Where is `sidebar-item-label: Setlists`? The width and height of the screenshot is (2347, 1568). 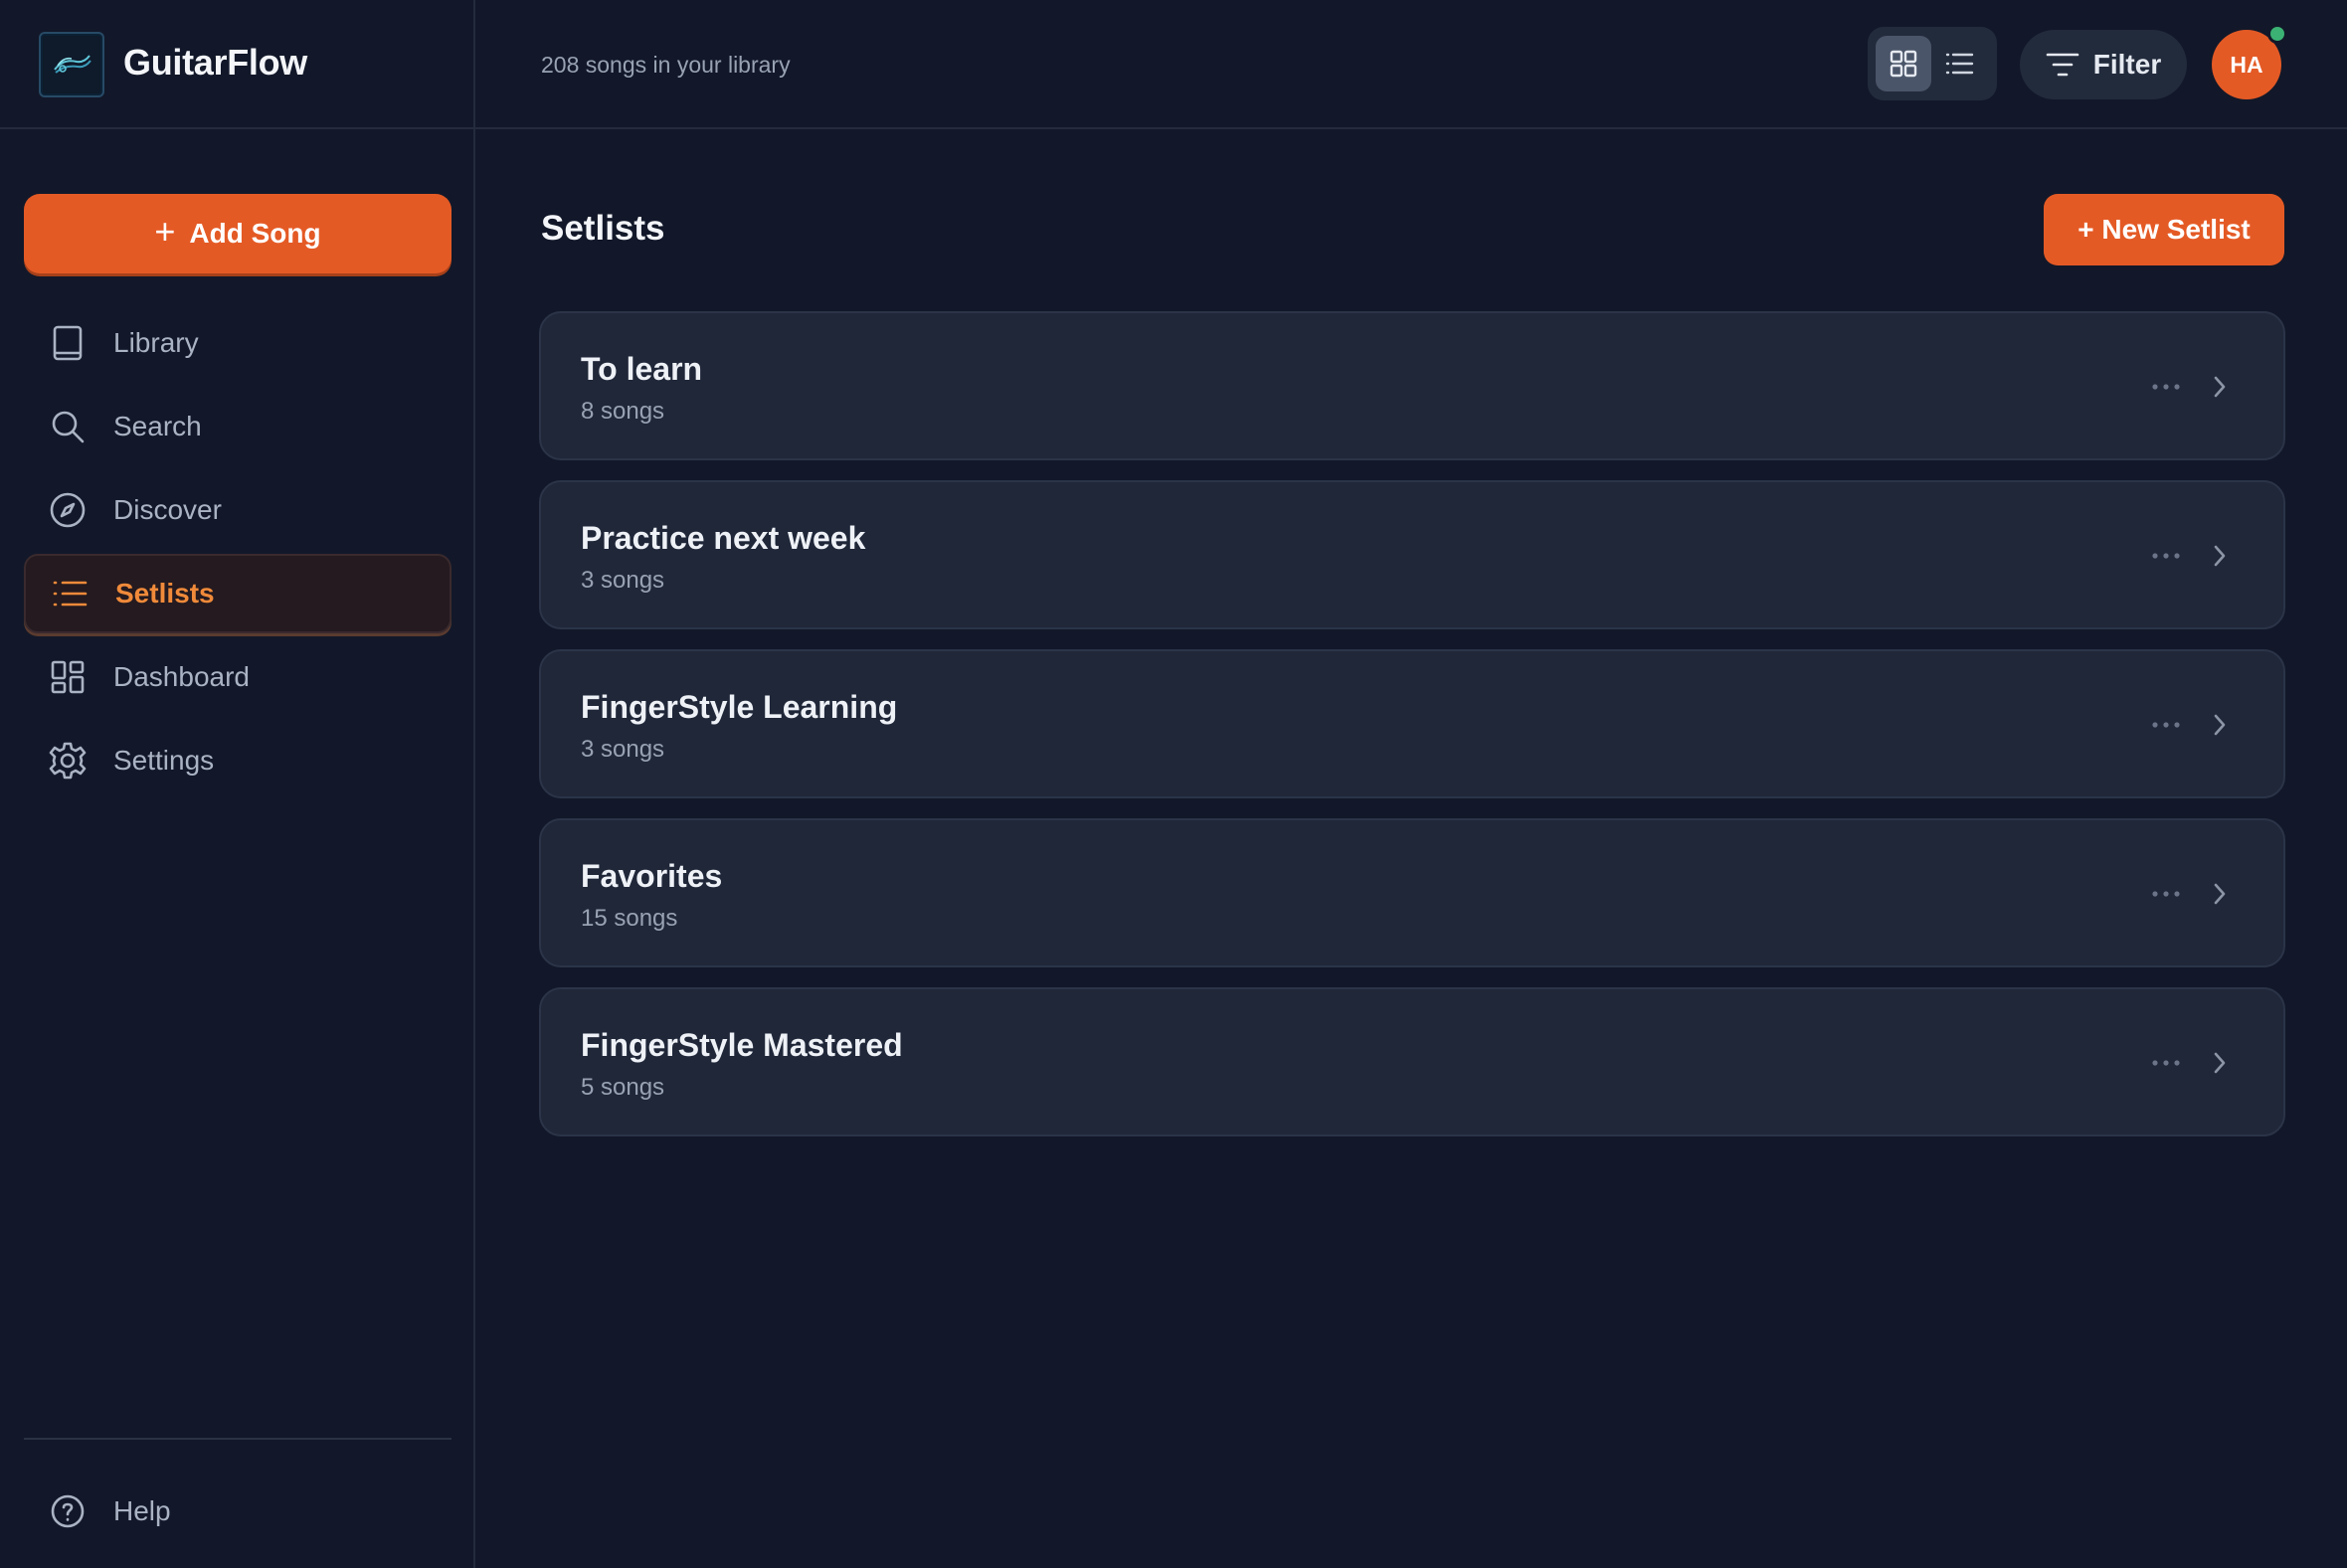 sidebar-item-label: Setlists is located at coordinates (165, 594).